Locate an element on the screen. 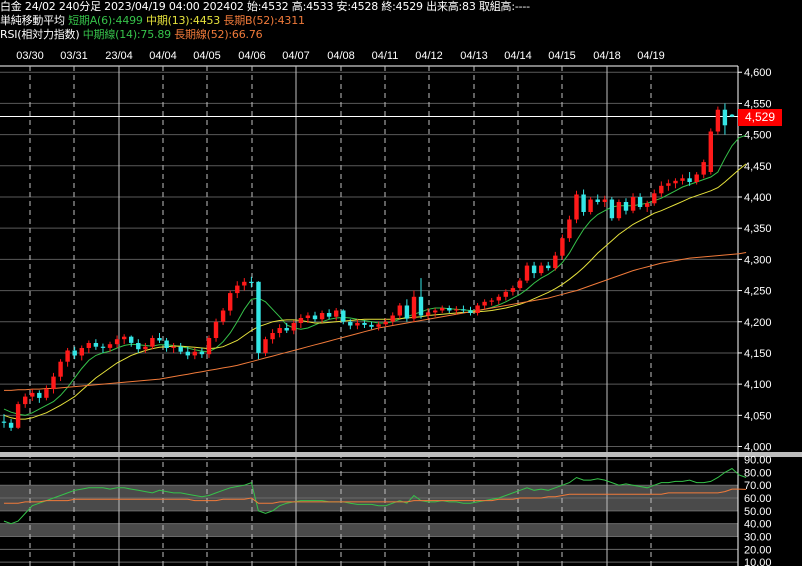 Image resolution: width=802 pixels, height=566 pixels. rsi-tick-label: 70.00 is located at coordinates (758, 486).